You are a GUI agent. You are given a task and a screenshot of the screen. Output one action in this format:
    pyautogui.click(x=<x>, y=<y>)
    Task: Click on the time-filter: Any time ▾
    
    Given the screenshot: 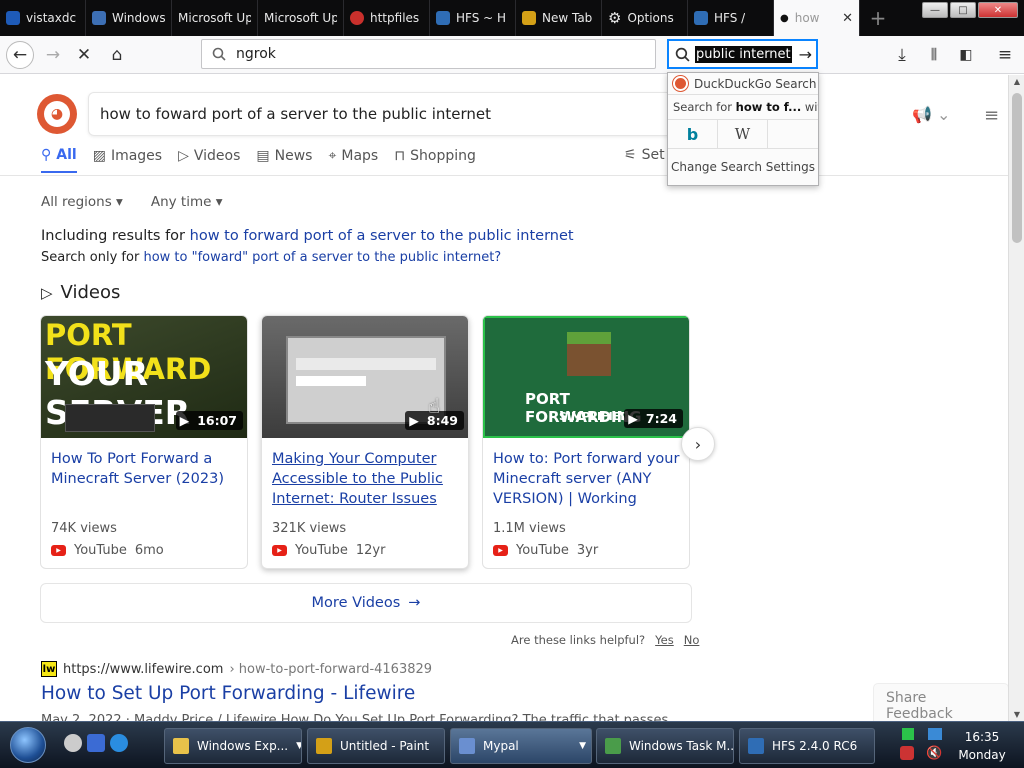 What is the action you would take?
    pyautogui.click(x=187, y=202)
    